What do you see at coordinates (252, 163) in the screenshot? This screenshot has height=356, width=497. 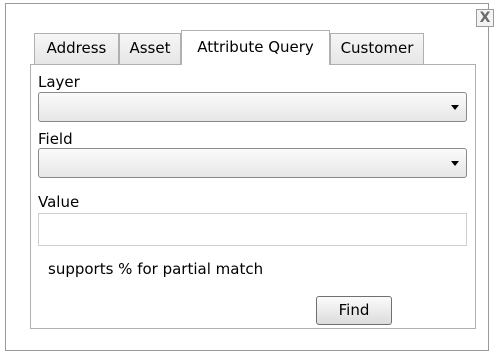 I see `field-select` at bounding box center [252, 163].